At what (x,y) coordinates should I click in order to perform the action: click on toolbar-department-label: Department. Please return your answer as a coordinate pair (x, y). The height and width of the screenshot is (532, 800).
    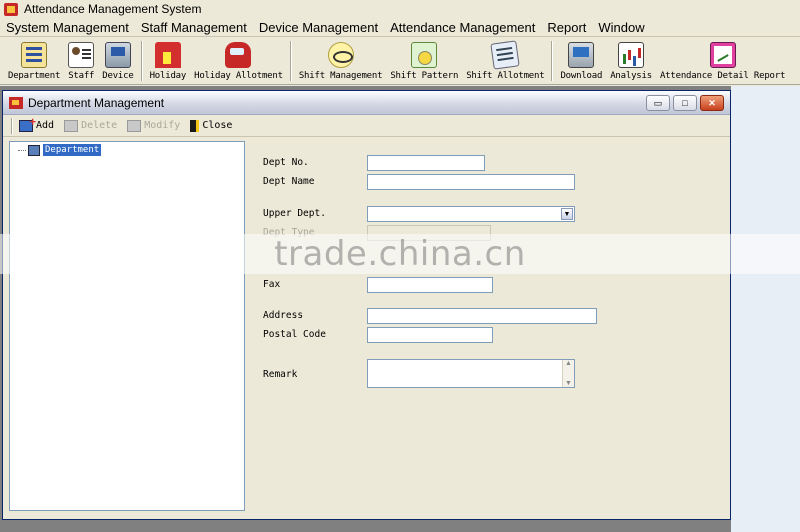
    Looking at the image, I should click on (34, 76).